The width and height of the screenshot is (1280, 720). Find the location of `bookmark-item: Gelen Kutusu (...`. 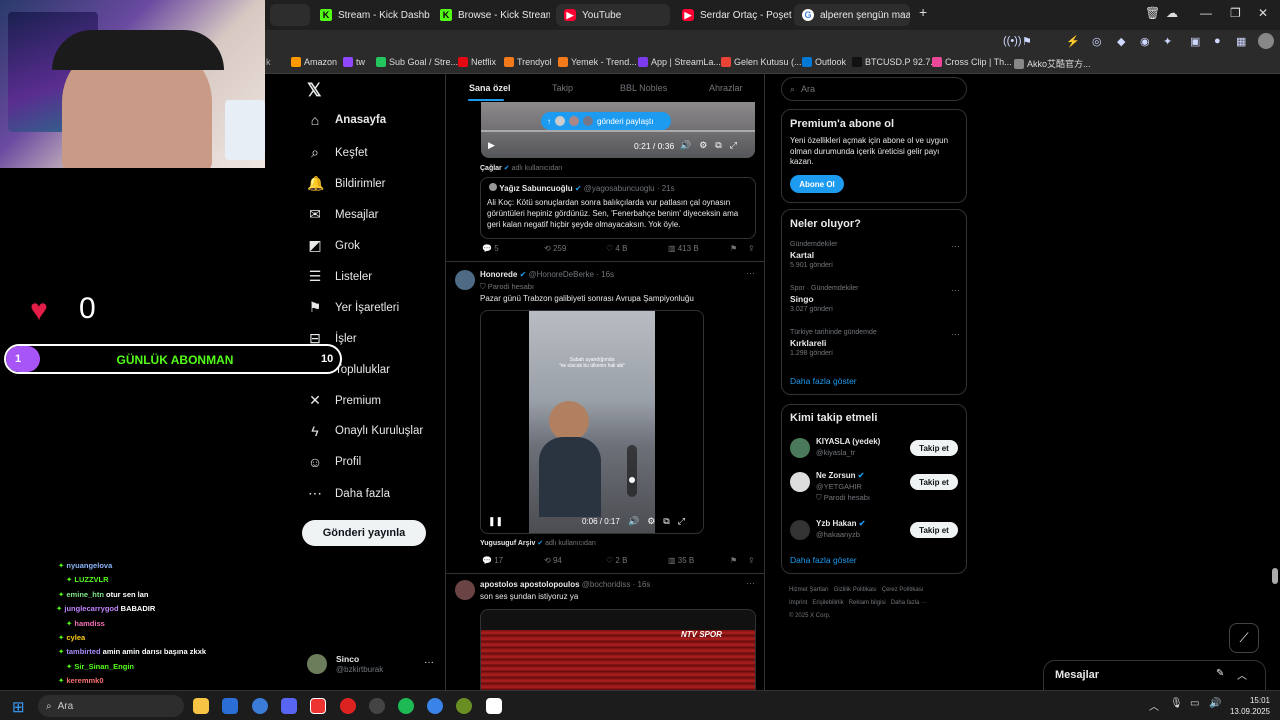

bookmark-item: Gelen Kutusu (... is located at coordinates (761, 62).